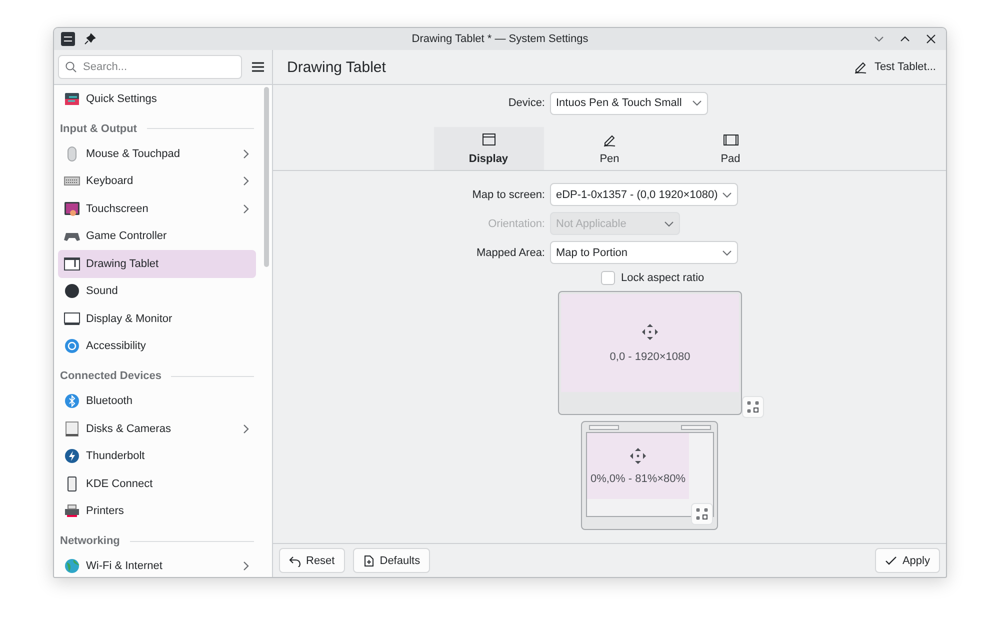 This screenshot has width=1000, height=625. I want to click on tablet-icon, so click(72, 264).